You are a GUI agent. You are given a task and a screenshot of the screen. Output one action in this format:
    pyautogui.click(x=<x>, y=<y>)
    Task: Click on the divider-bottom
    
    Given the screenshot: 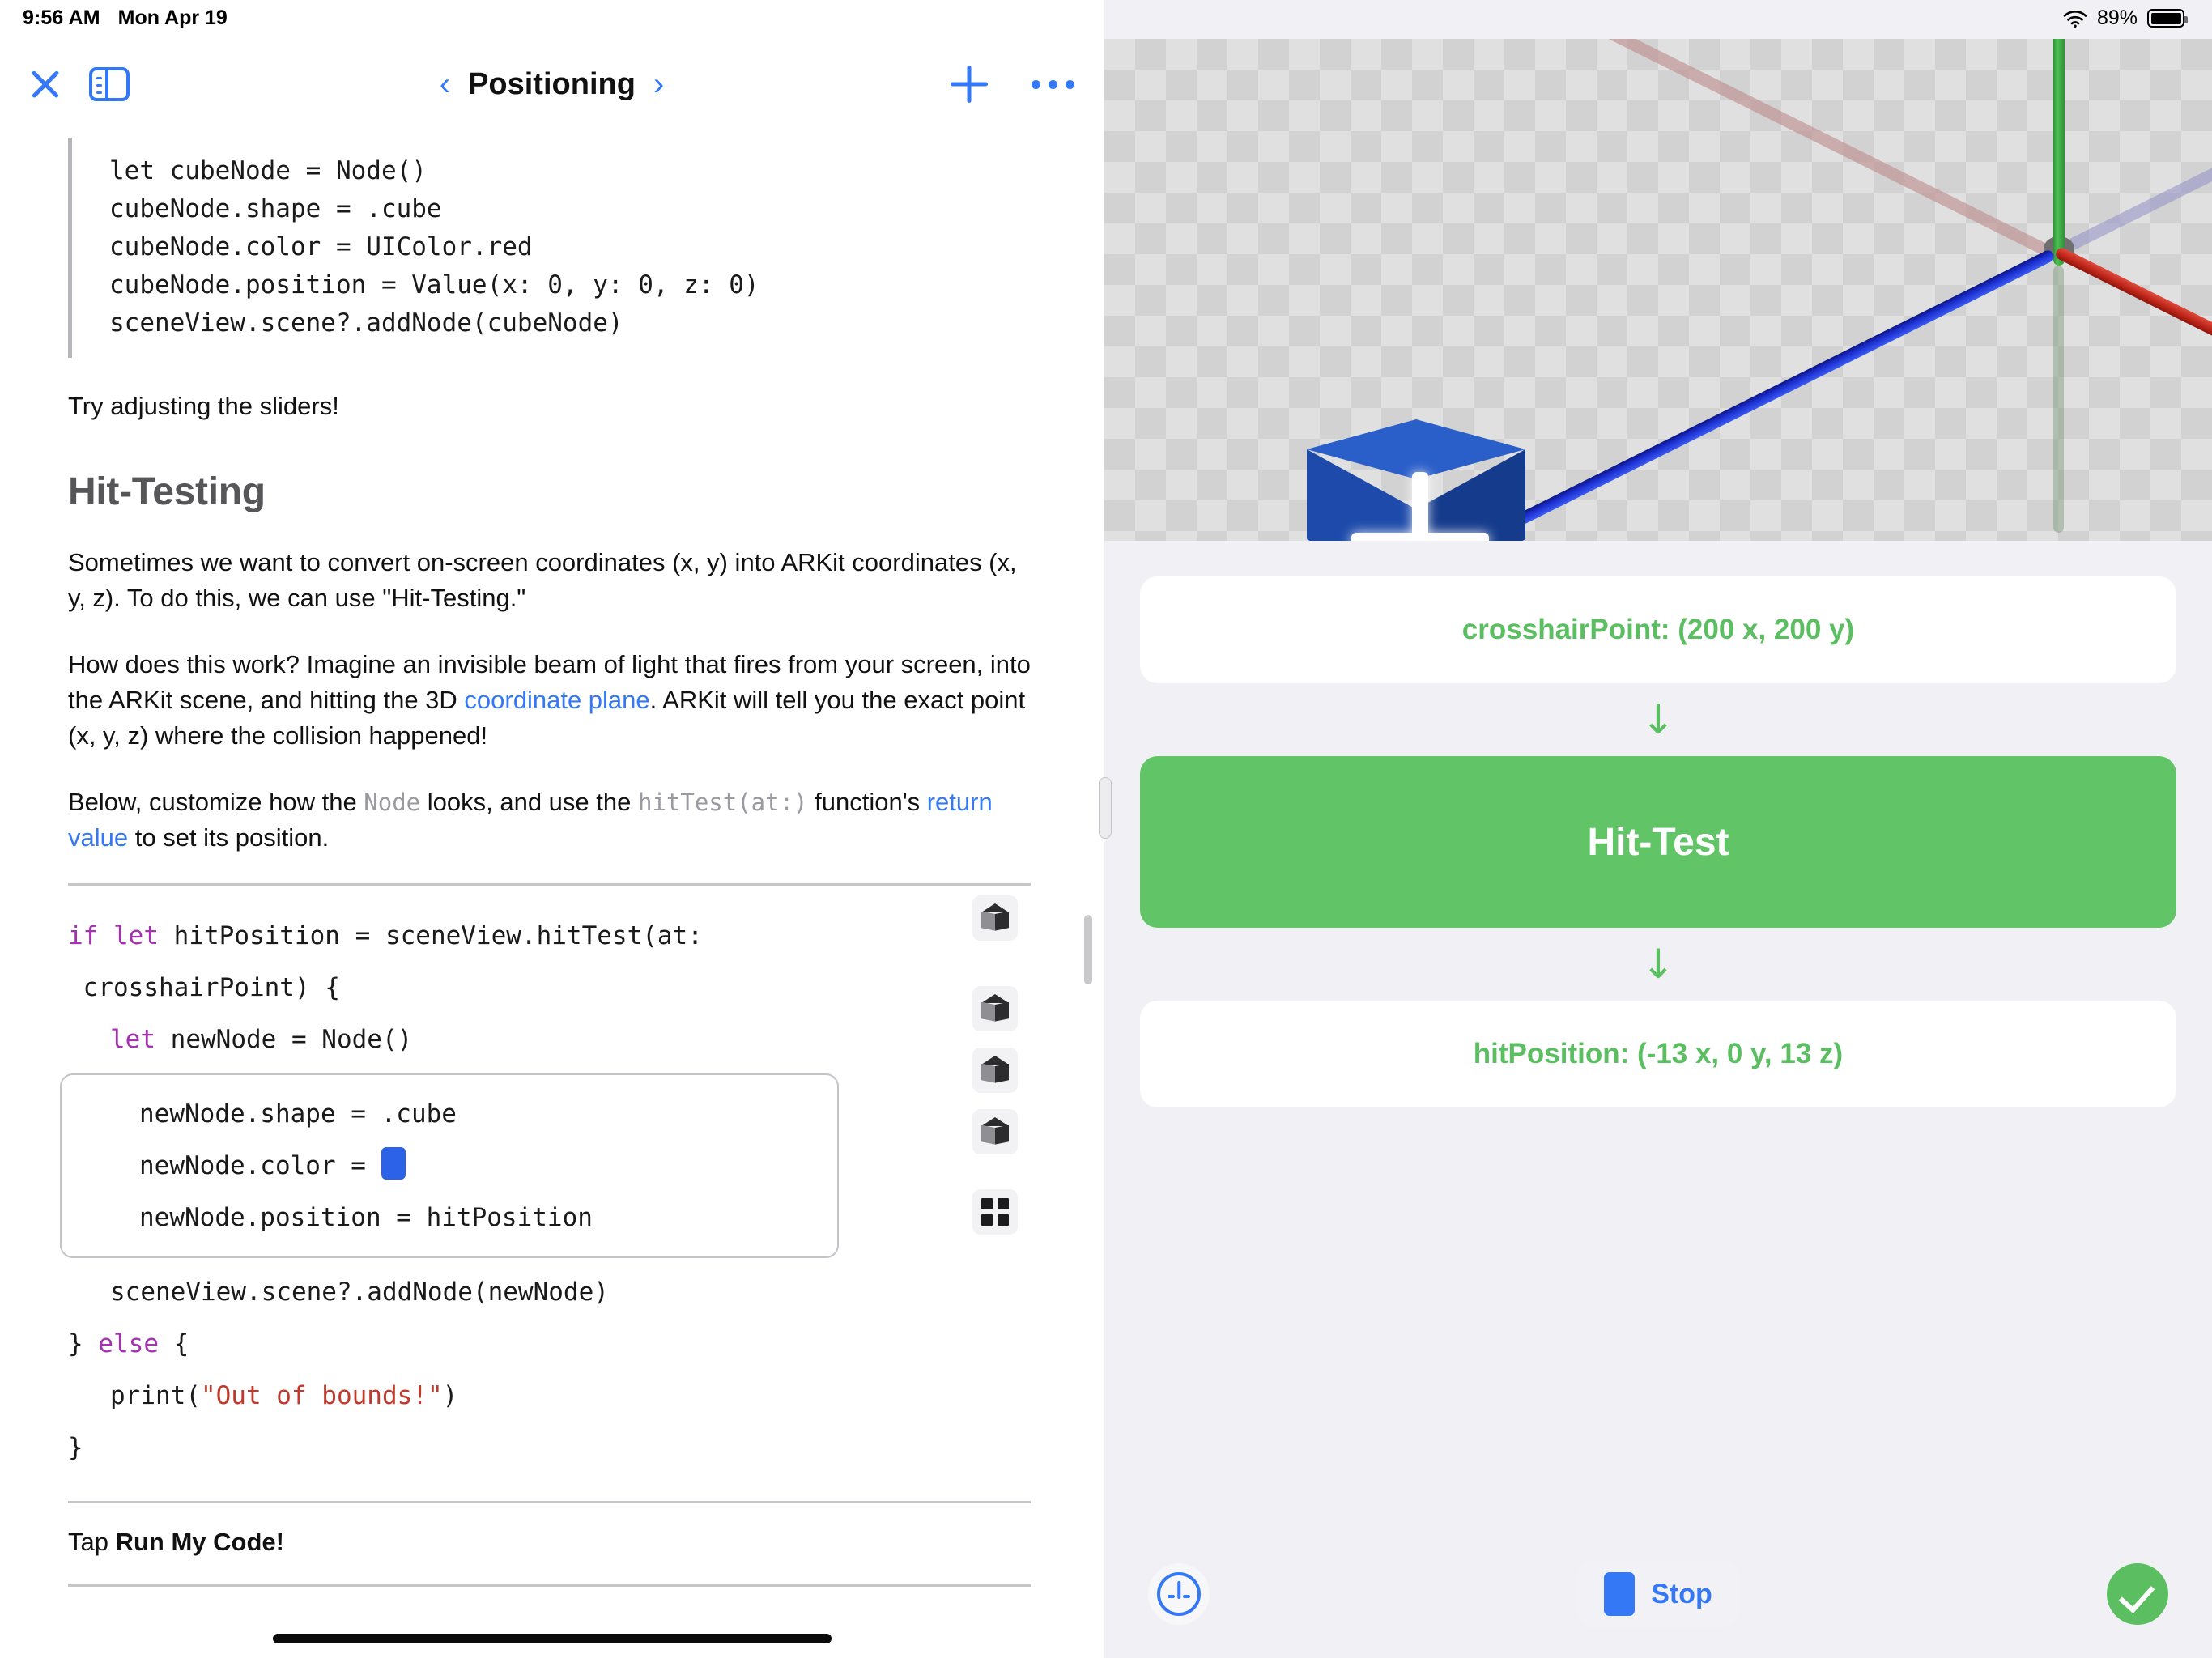 What is the action you would take?
    pyautogui.click(x=549, y=1501)
    